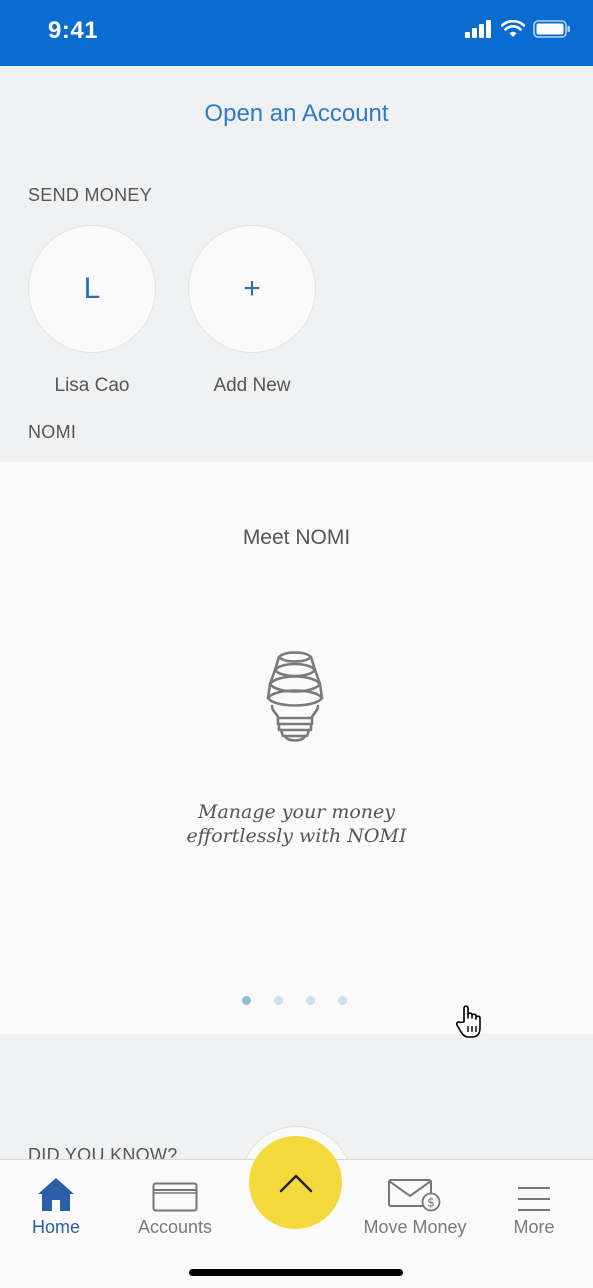 Image resolution: width=593 pixels, height=1288 pixels. I want to click on status-icons, so click(518, 29).